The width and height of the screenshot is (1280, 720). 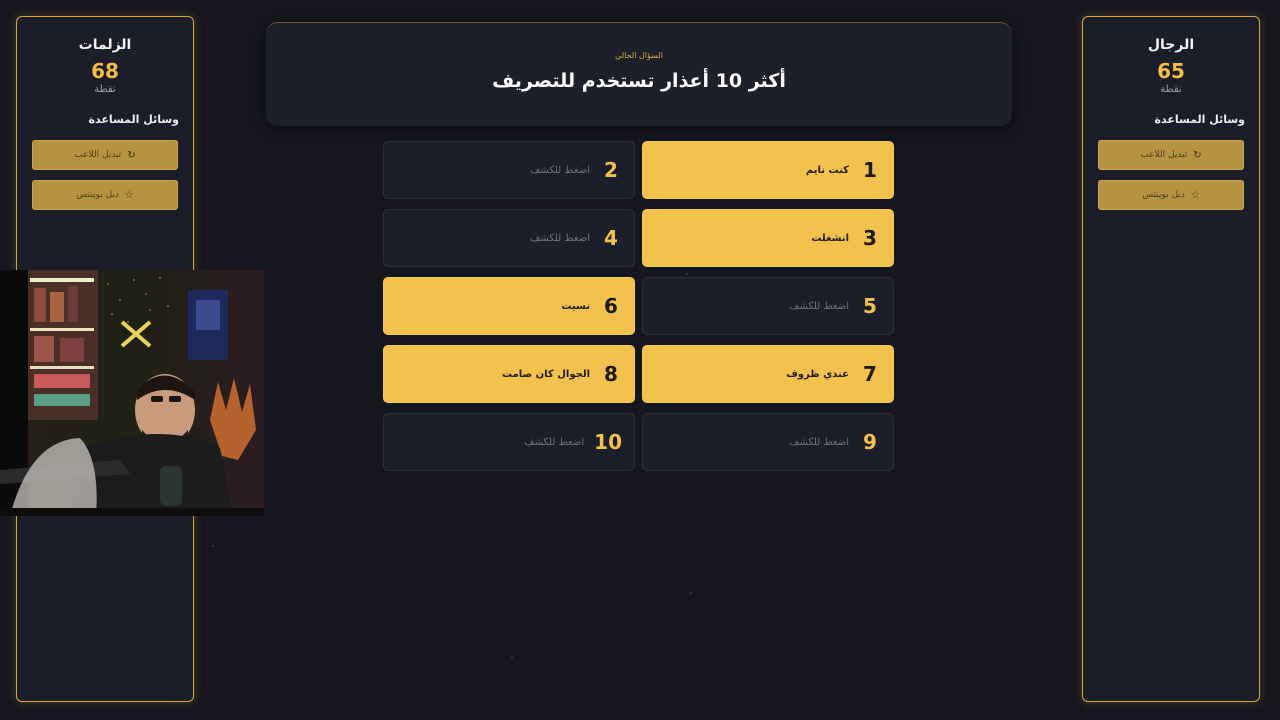 What do you see at coordinates (1171, 71) in the screenshot?
I see `team-score: 65` at bounding box center [1171, 71].